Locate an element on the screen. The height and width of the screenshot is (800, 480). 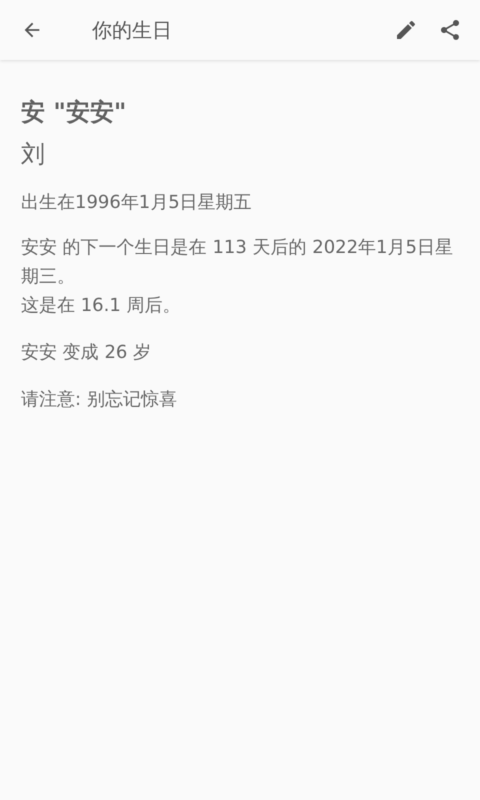
share-icon is located at coordinates (450, 30).